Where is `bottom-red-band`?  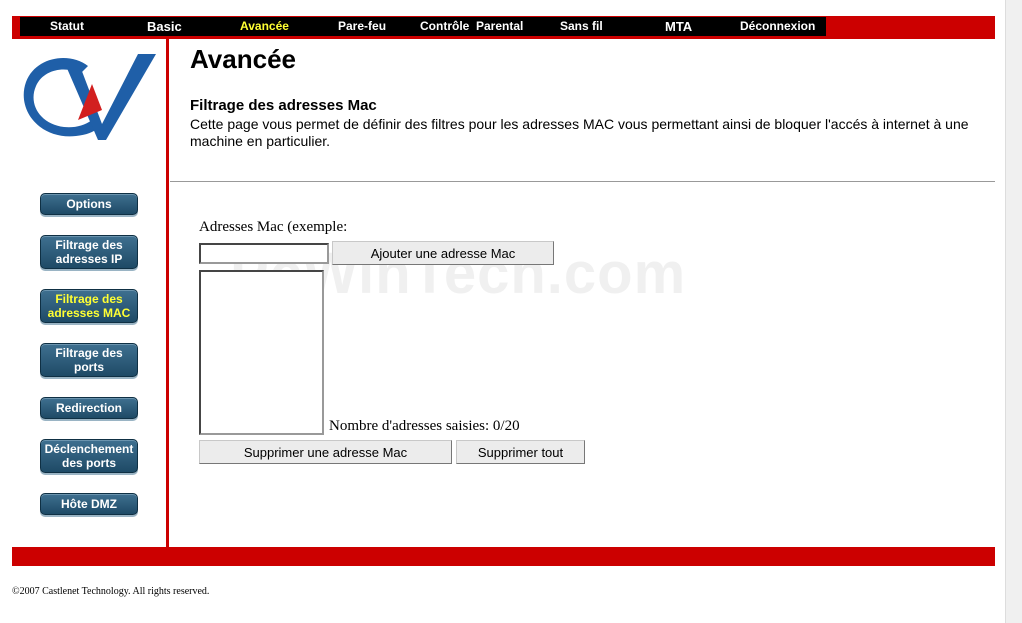 bottom-red-band is located at coordinates (503, 556).